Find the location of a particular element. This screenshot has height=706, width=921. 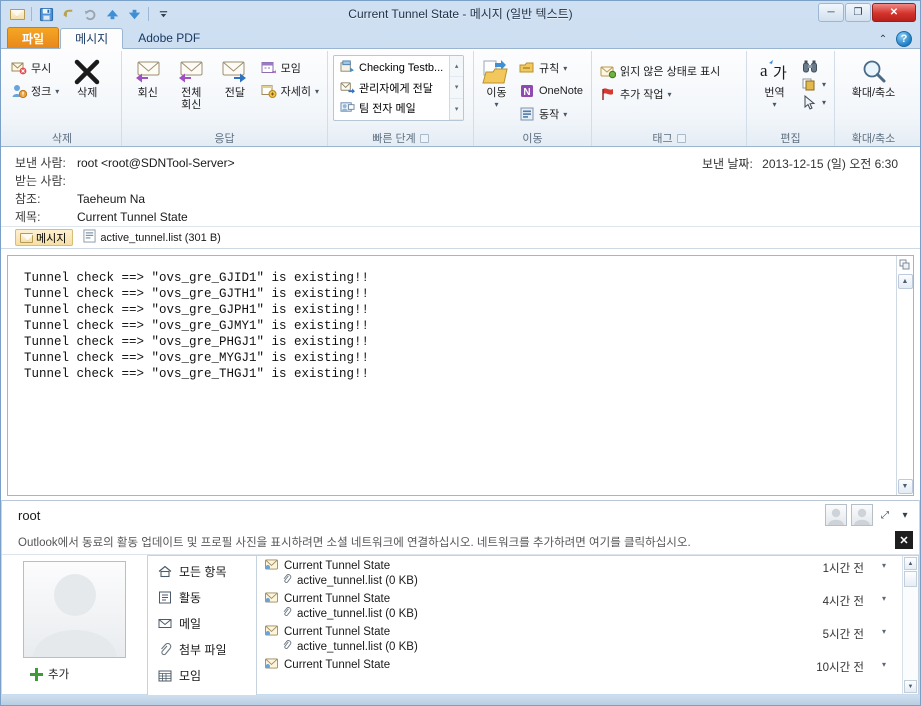

more-label: 자세히 is located at coordinates (295, 92).